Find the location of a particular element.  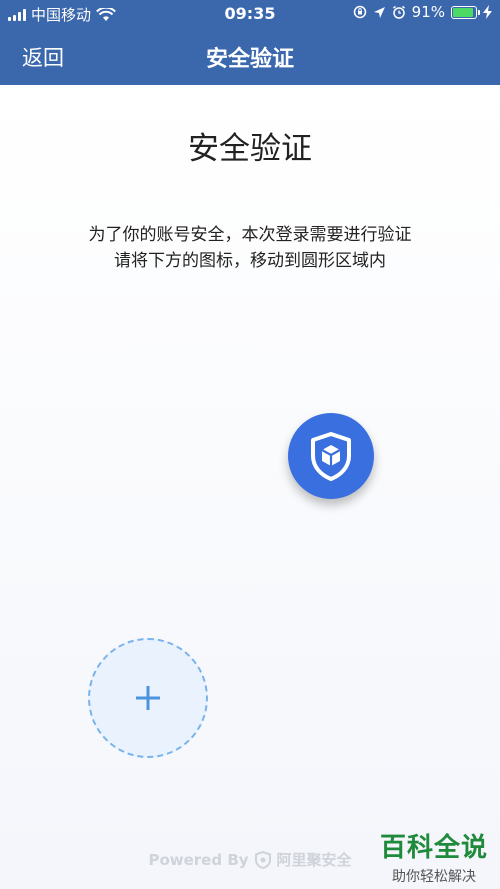

shield-cube-icon is located at coordinates (331, 456).